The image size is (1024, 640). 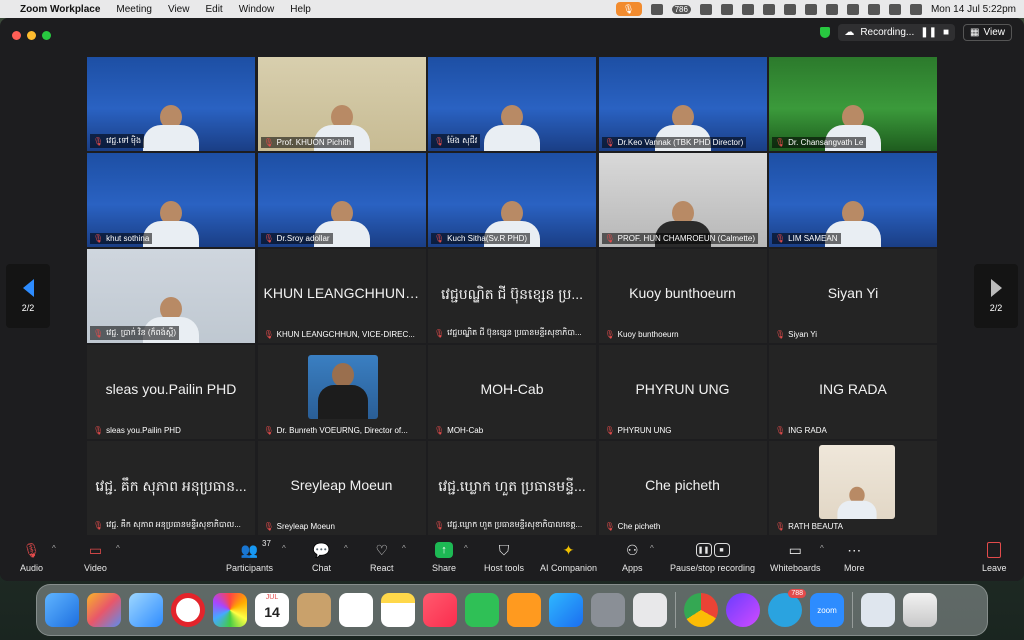 What do you see at coordinates (128, 238) in the screenshot?
I see `participant-name: khut sothina` at bounding box center [128, 238].